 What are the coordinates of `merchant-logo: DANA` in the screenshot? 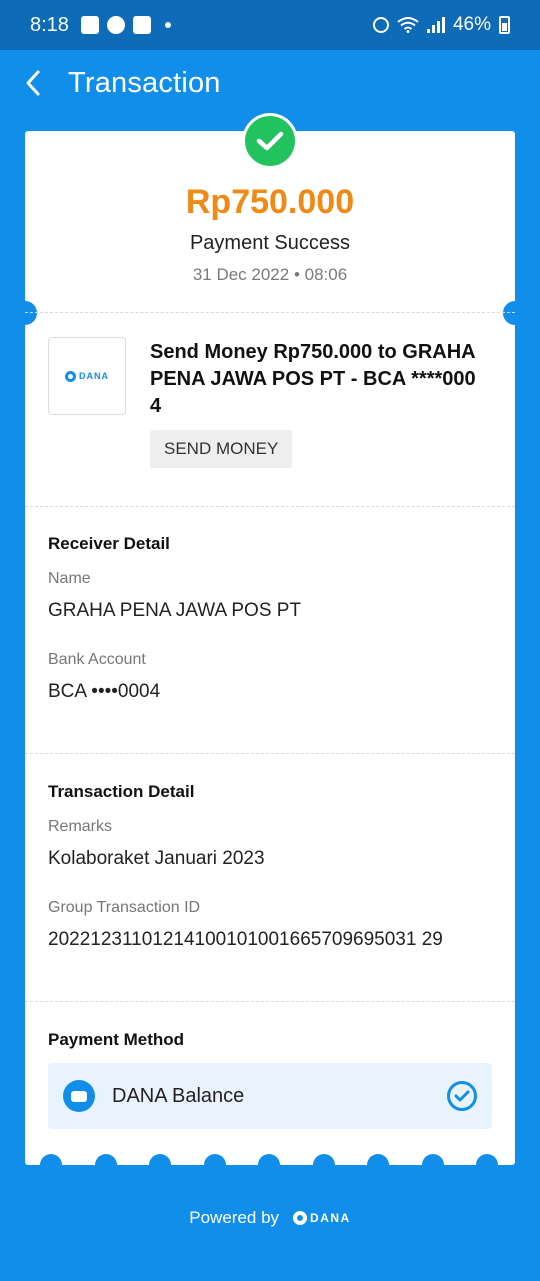 It's located at (87, 376).